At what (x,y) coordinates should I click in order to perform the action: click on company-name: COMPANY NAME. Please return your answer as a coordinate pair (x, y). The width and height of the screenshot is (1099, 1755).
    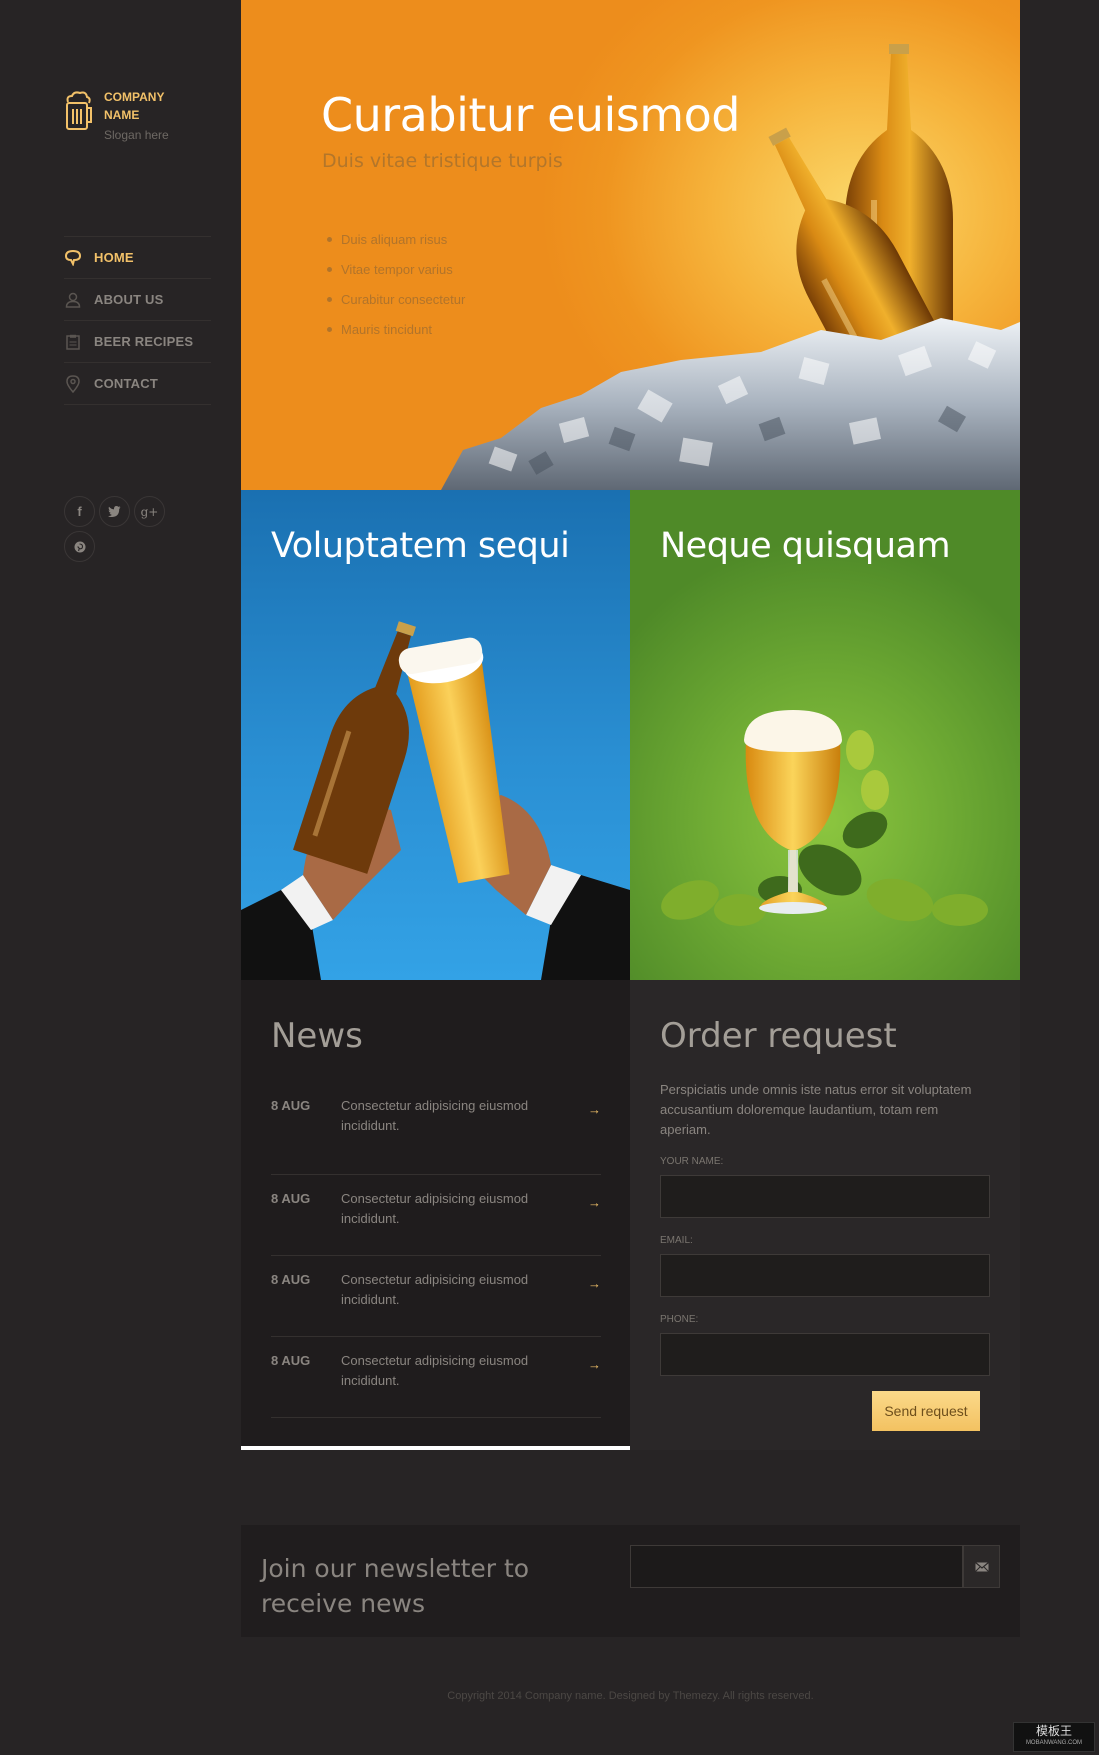
    Looking at the image, I should click on (134, 106).